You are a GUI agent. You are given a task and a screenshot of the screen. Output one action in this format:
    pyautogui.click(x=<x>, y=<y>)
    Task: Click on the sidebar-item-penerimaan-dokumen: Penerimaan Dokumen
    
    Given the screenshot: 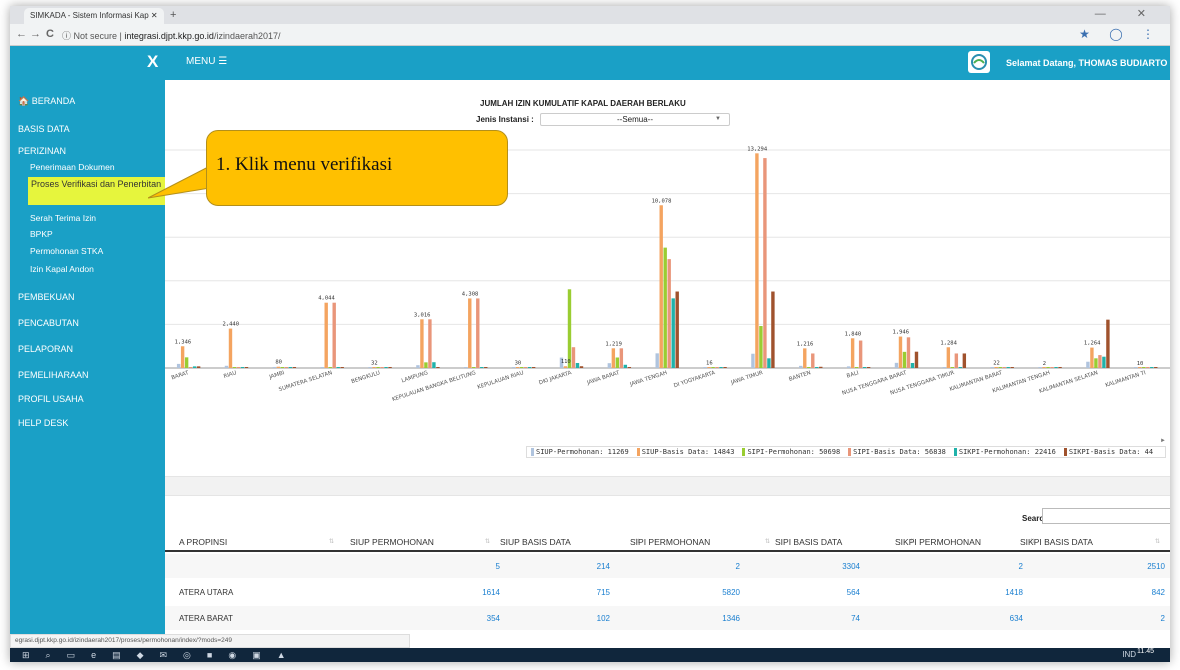 What is the action you would take?
    pyautogui.click(x=72, y=167)
    